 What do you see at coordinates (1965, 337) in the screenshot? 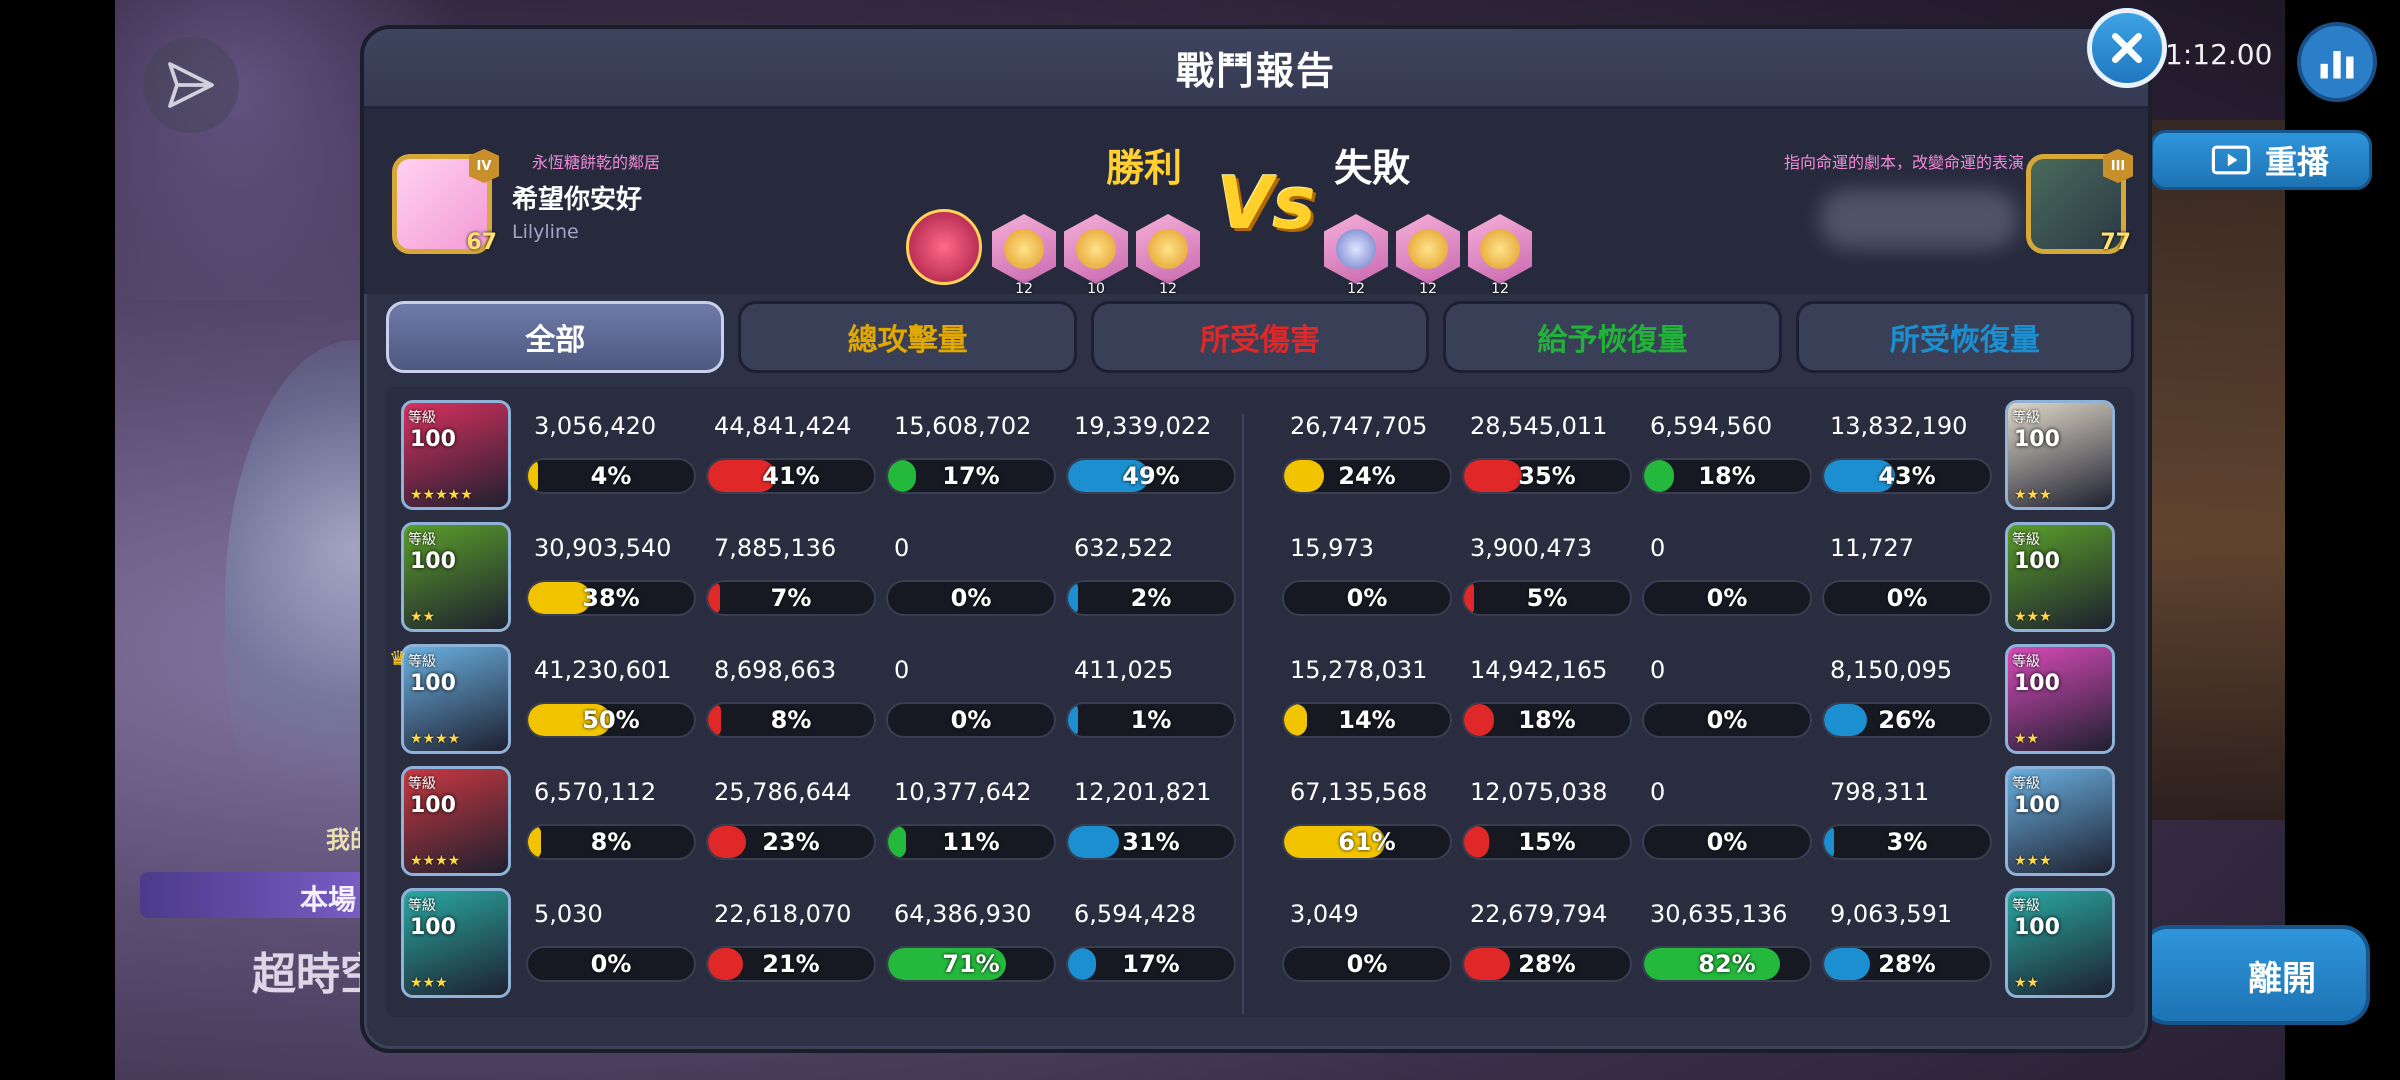
I see `tab-healing-received: 所受恢復量` at bounding box center [1965, 337].